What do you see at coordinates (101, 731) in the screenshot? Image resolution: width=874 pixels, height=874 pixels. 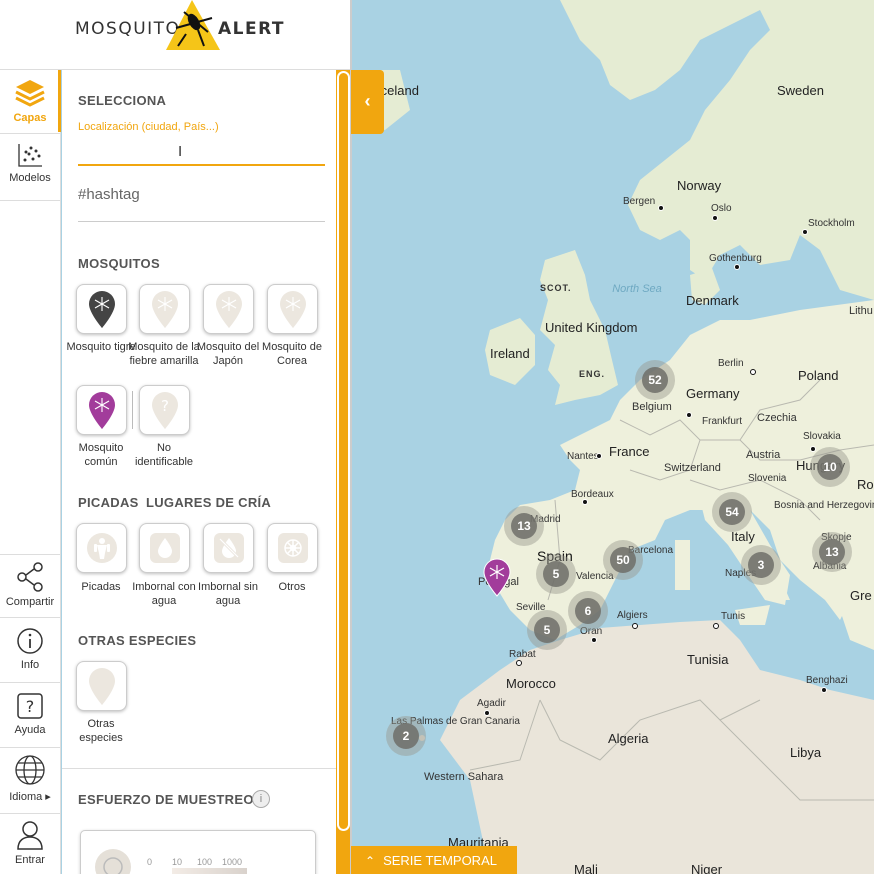 I see `card-label: Otras especies` at bounding box center [101, 731].